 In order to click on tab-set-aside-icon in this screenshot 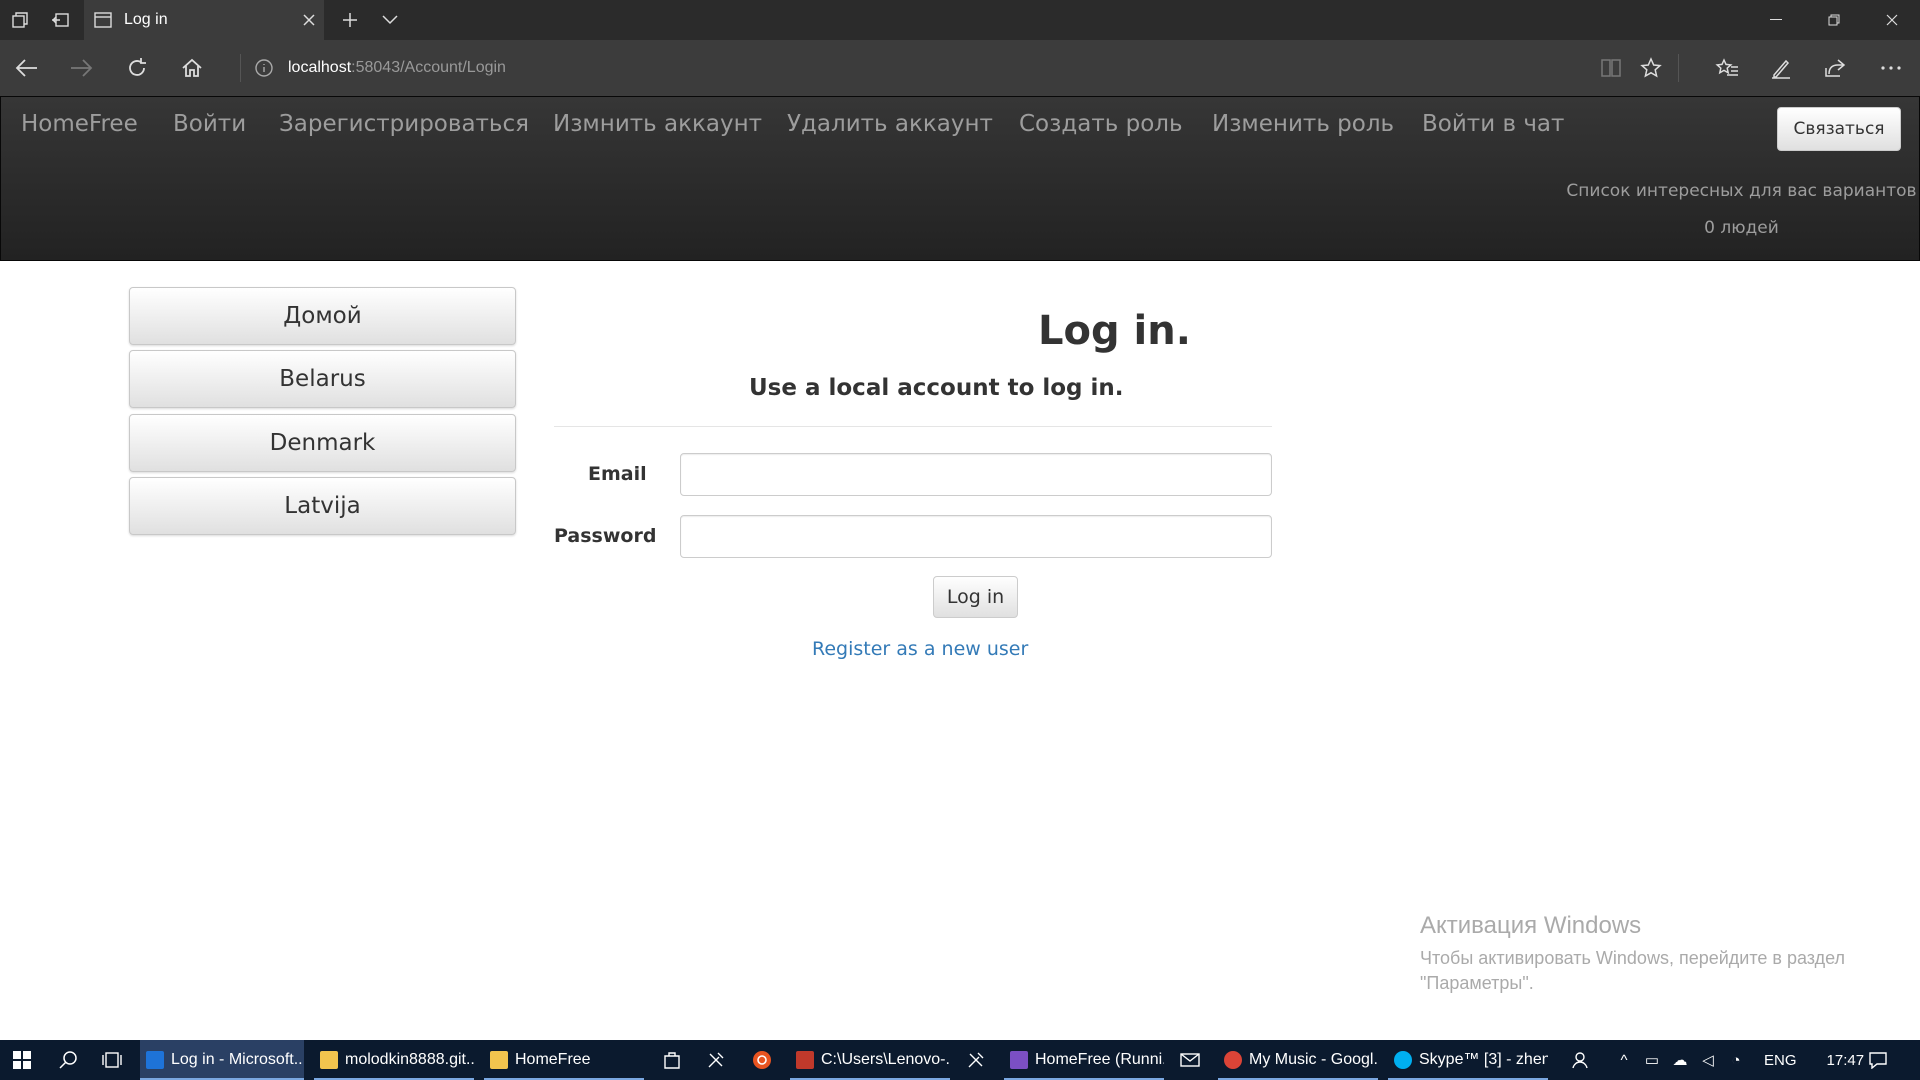, I will do `click(20, 20)`.